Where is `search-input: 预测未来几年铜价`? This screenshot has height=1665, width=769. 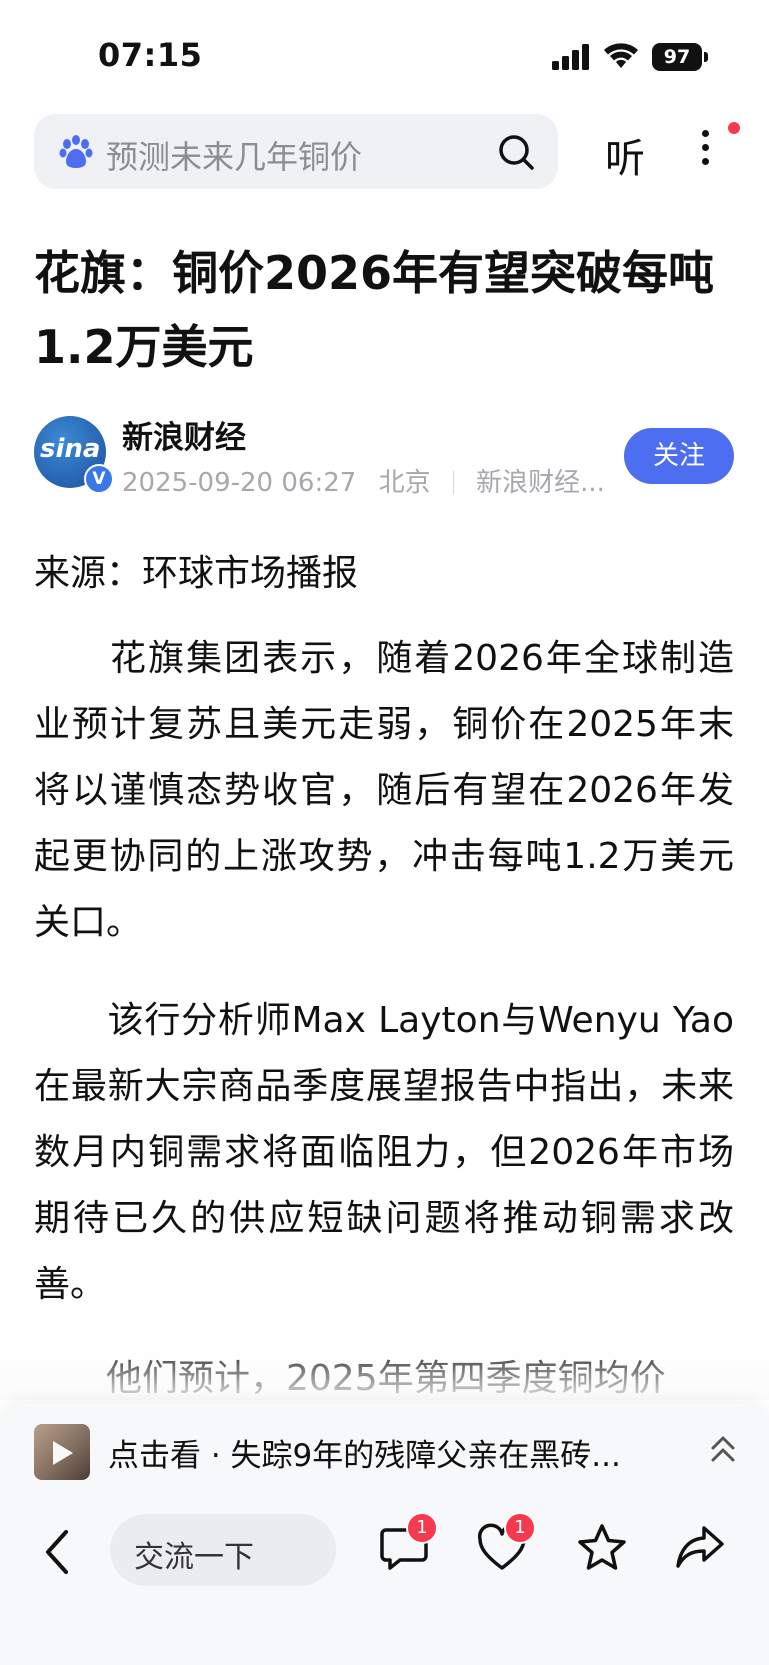 search-input: 预测未来几年铜价 is located at coordinates (234, 155).